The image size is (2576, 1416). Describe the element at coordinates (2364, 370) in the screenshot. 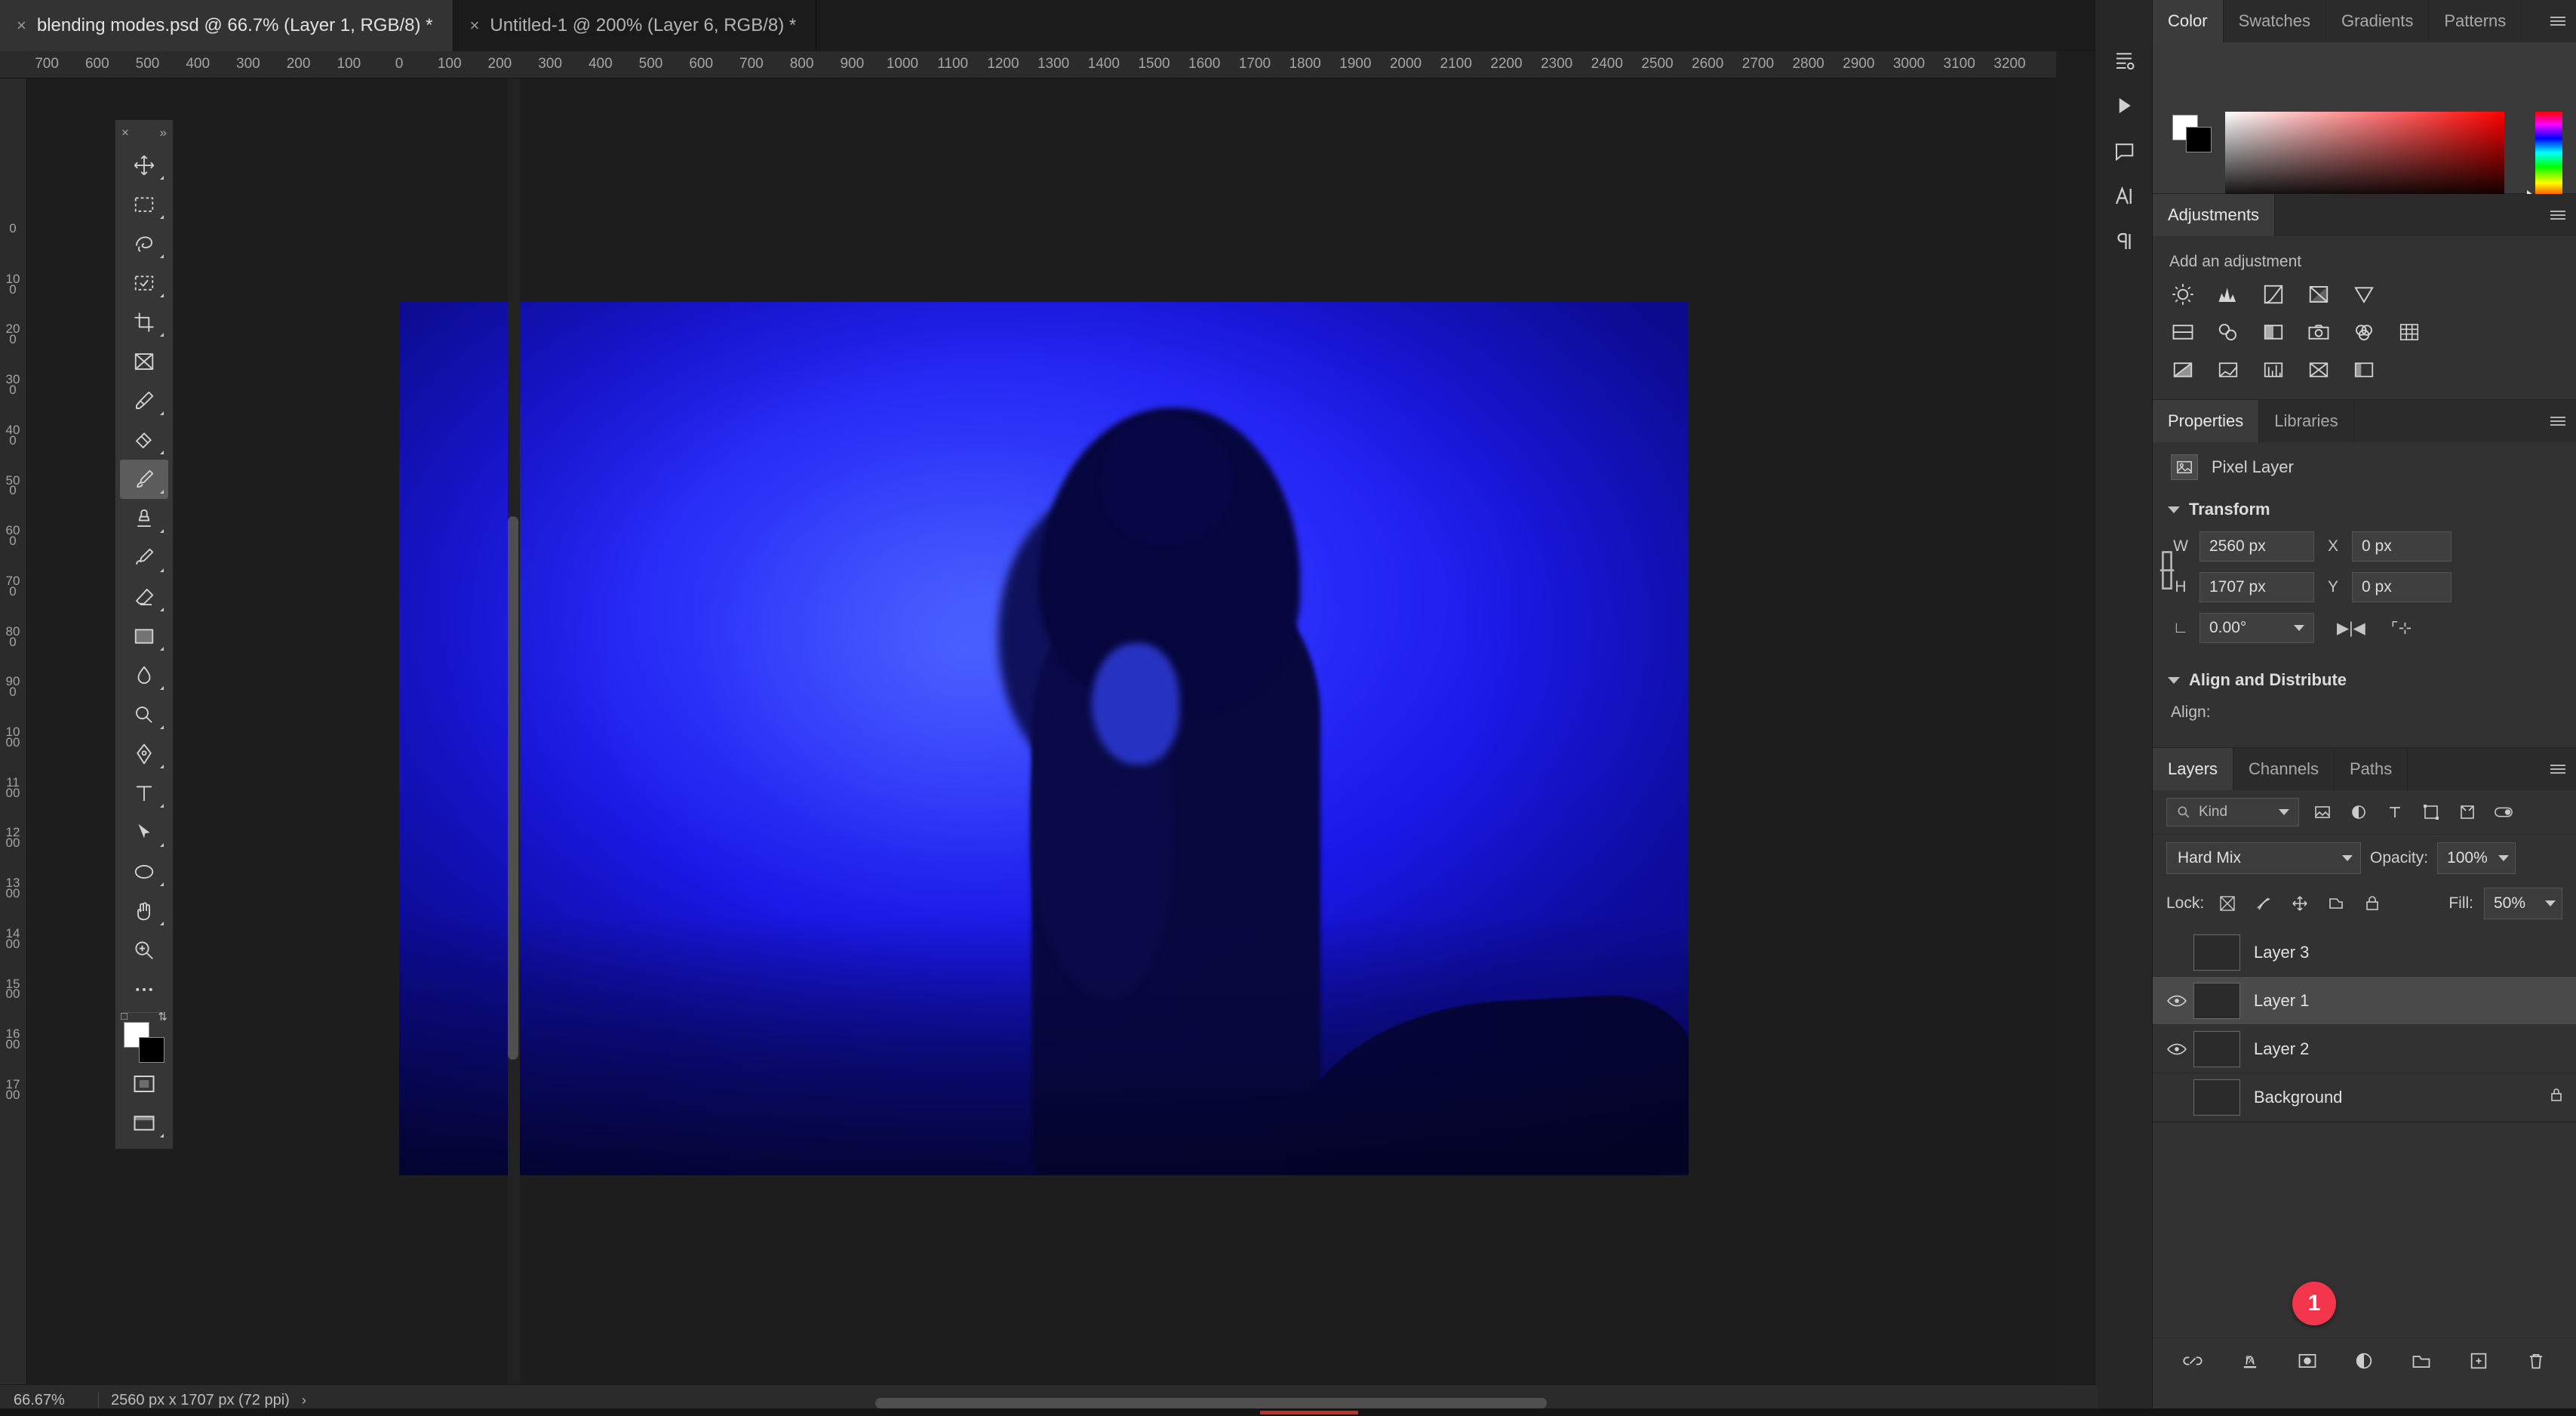

I see `selective-color-icon` at that location.